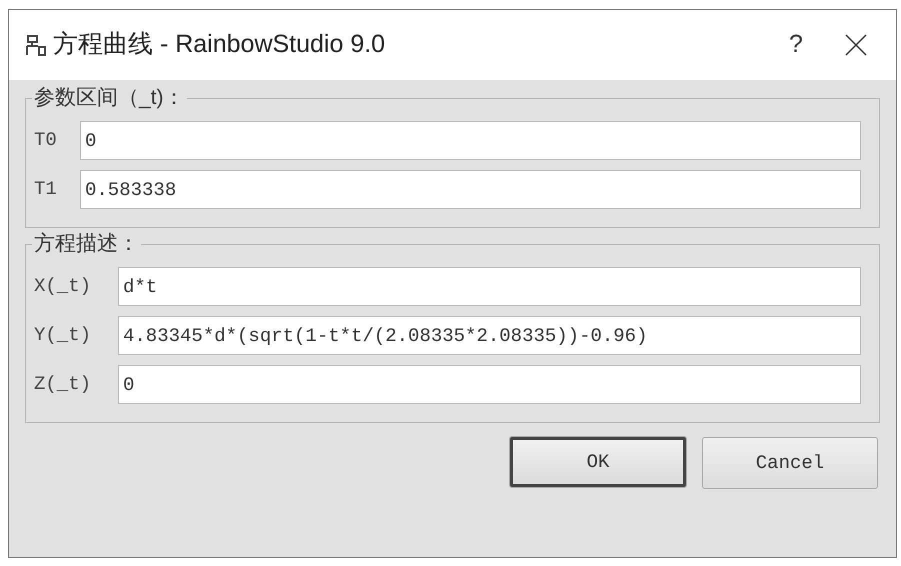  I want to click on ok-button: OK, so click(598, 462).